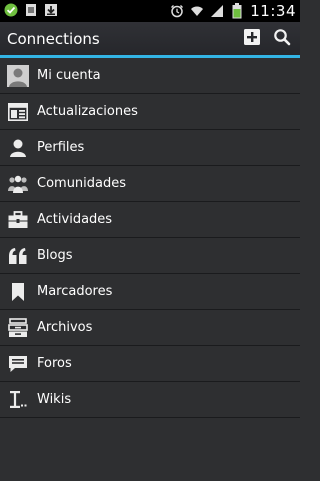 The image size is (320, 481). What do you see at coordinates (51, 10) in the screenshot?
I see `download-icon` at bounding box center [51, 10].